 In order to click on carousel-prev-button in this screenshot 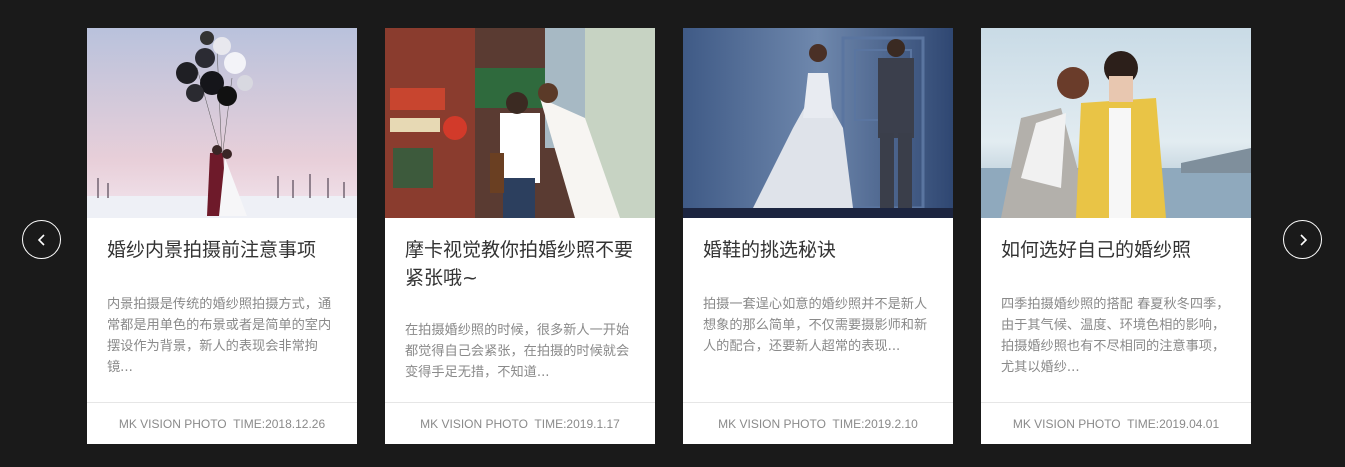, I will do `click(41, 239)`.